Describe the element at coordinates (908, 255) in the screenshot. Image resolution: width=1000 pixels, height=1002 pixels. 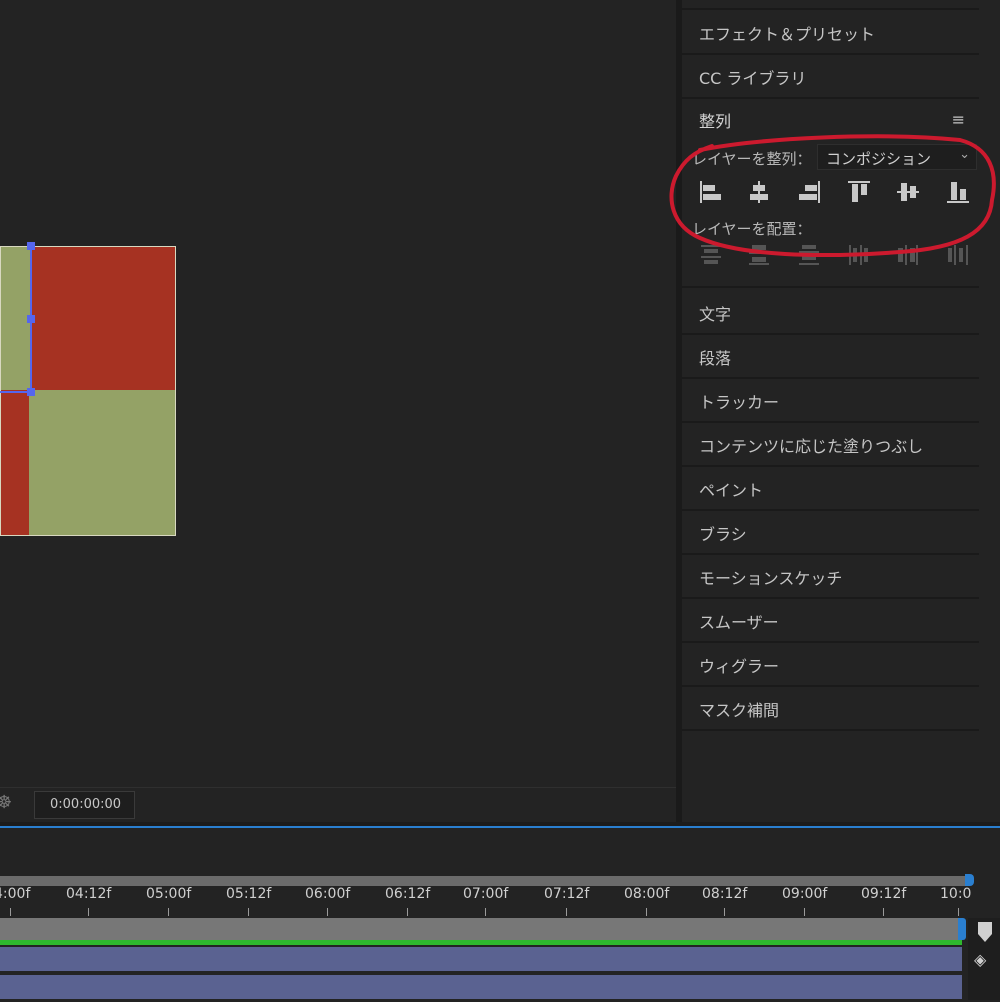
I see `distribute-horizontal-center-icon` at that location.